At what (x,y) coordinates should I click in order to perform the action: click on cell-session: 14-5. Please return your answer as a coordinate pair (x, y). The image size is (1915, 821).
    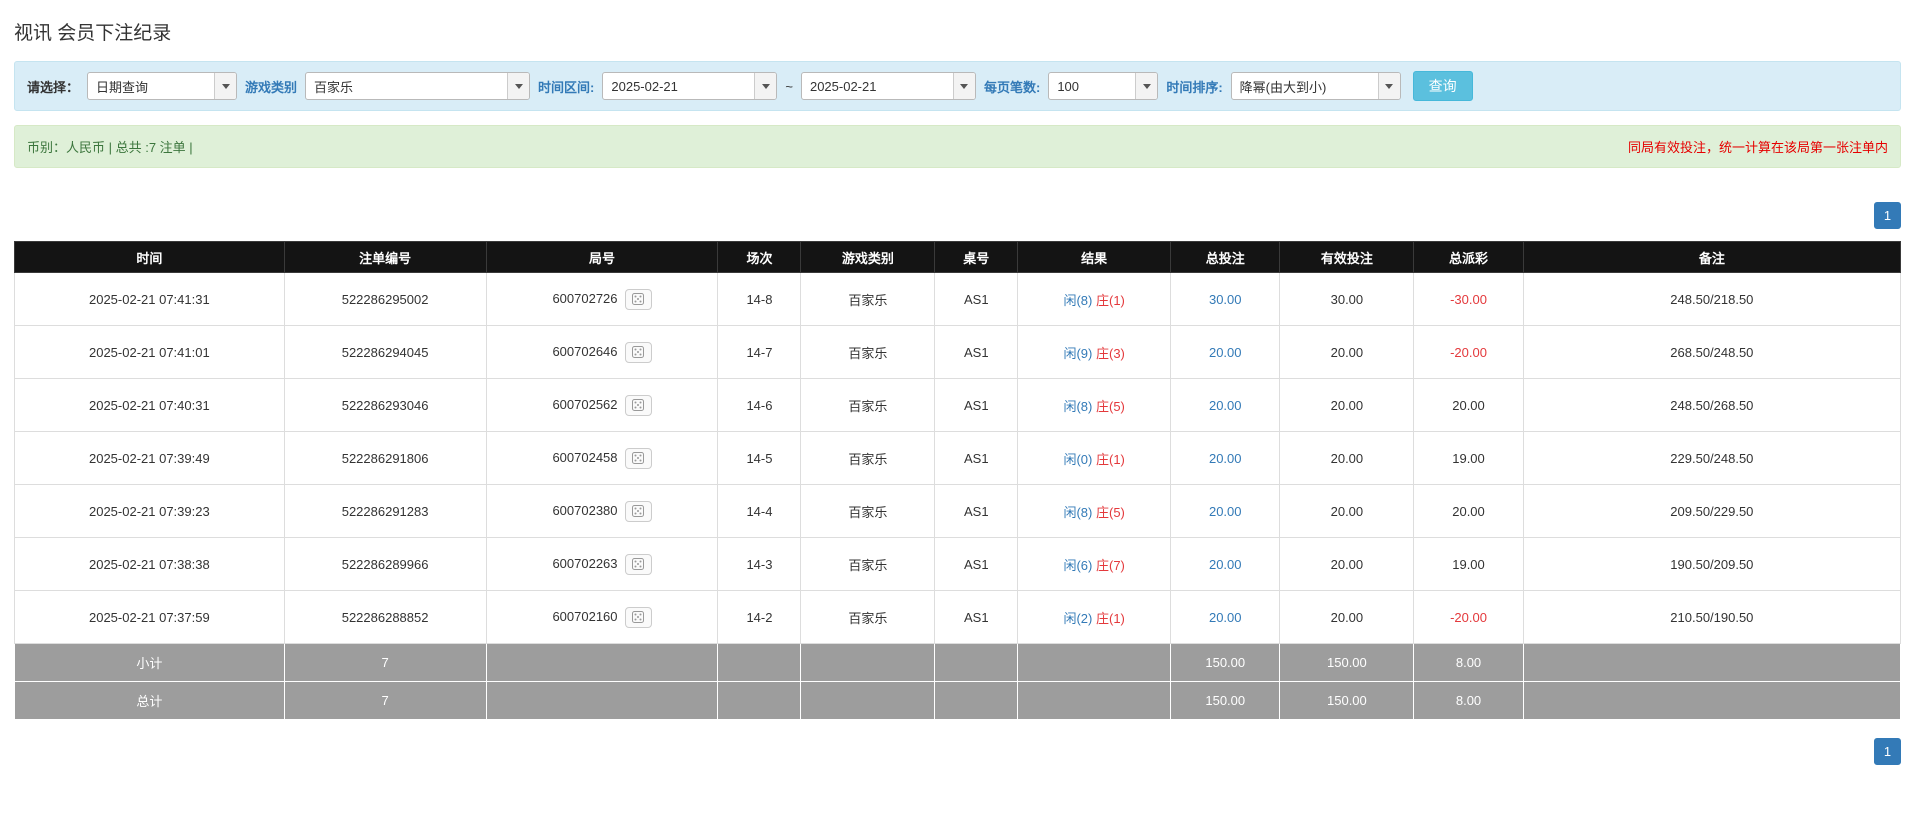
    Looking at the image, I should click on (759, 458).